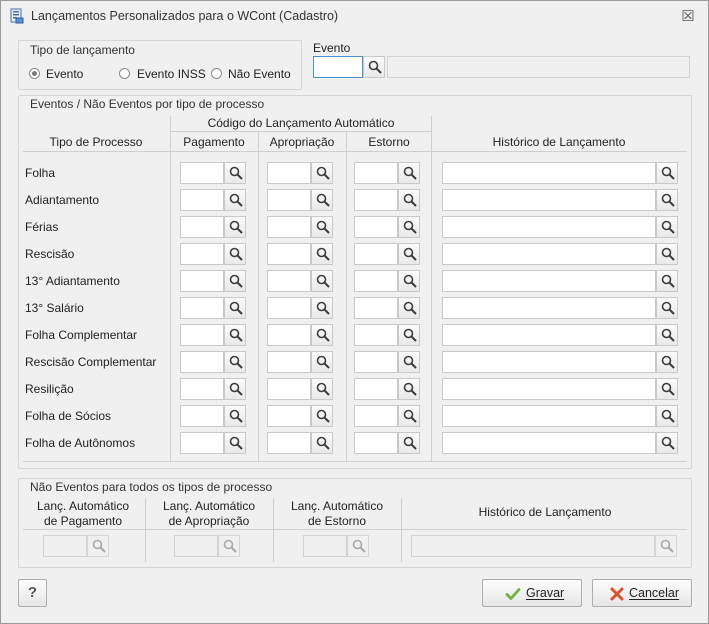 The height and width of the screenshot is (624, 709). Describe the element at coordinates (688, 17) in the screenshot. I see `close-icon: ☒` at that location.